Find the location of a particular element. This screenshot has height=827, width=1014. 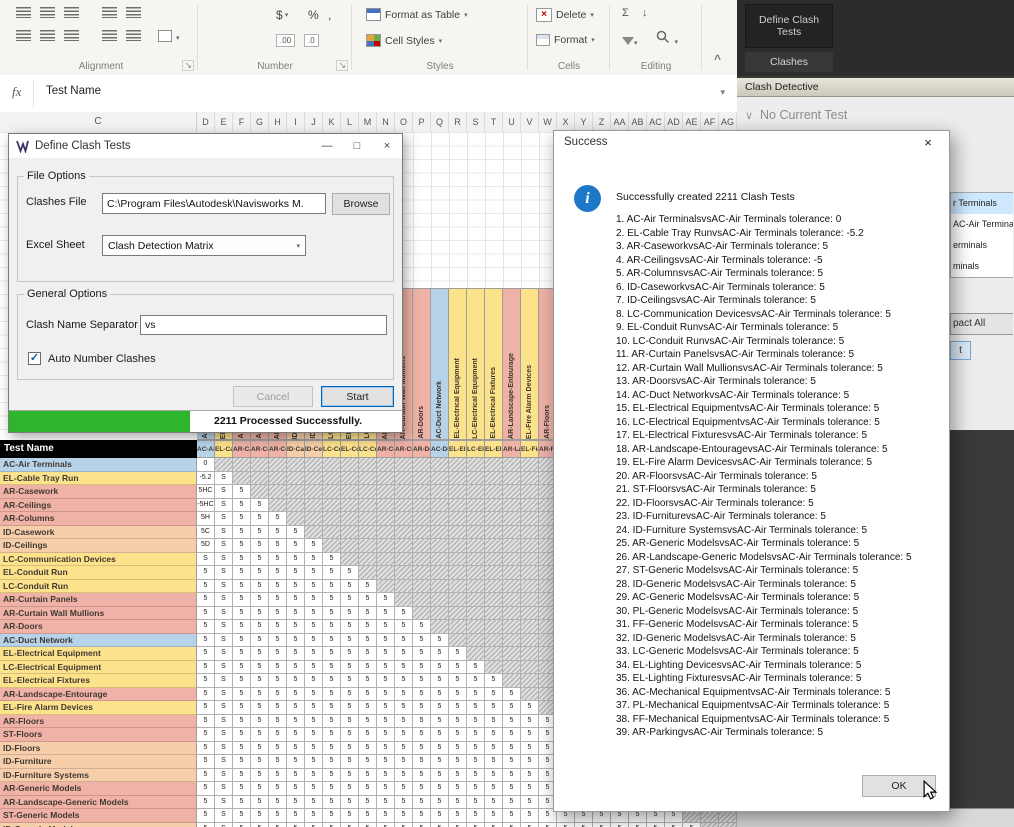

column-letter: L is located at coordinates (350, 122).